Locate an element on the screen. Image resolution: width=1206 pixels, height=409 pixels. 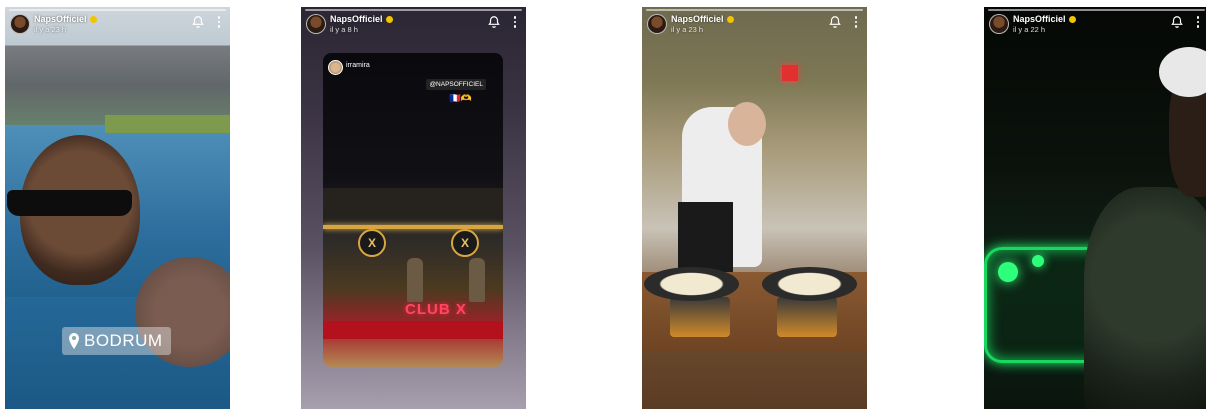
background-lawn is located at coordinates (167, 124).